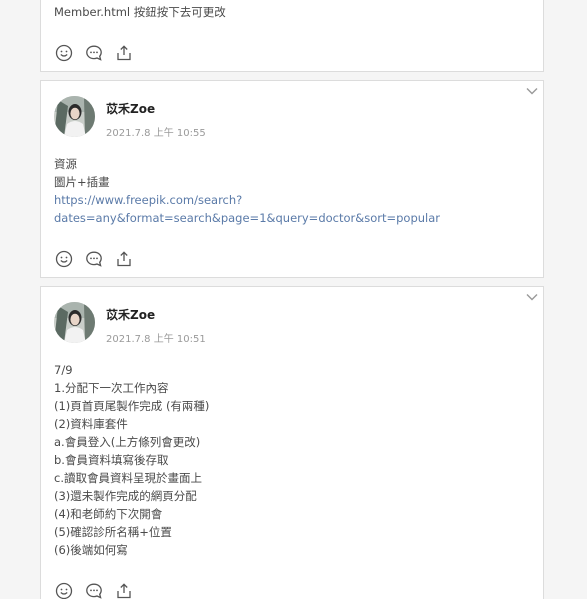 Image resolution: width=587 pixels, height=599 pixels. What do you see at coordinates (128, 478) in the screenshot?
I see `post-text-line: c.讀取會員資料呈現於畫面上` at bounding box center [128, 478].